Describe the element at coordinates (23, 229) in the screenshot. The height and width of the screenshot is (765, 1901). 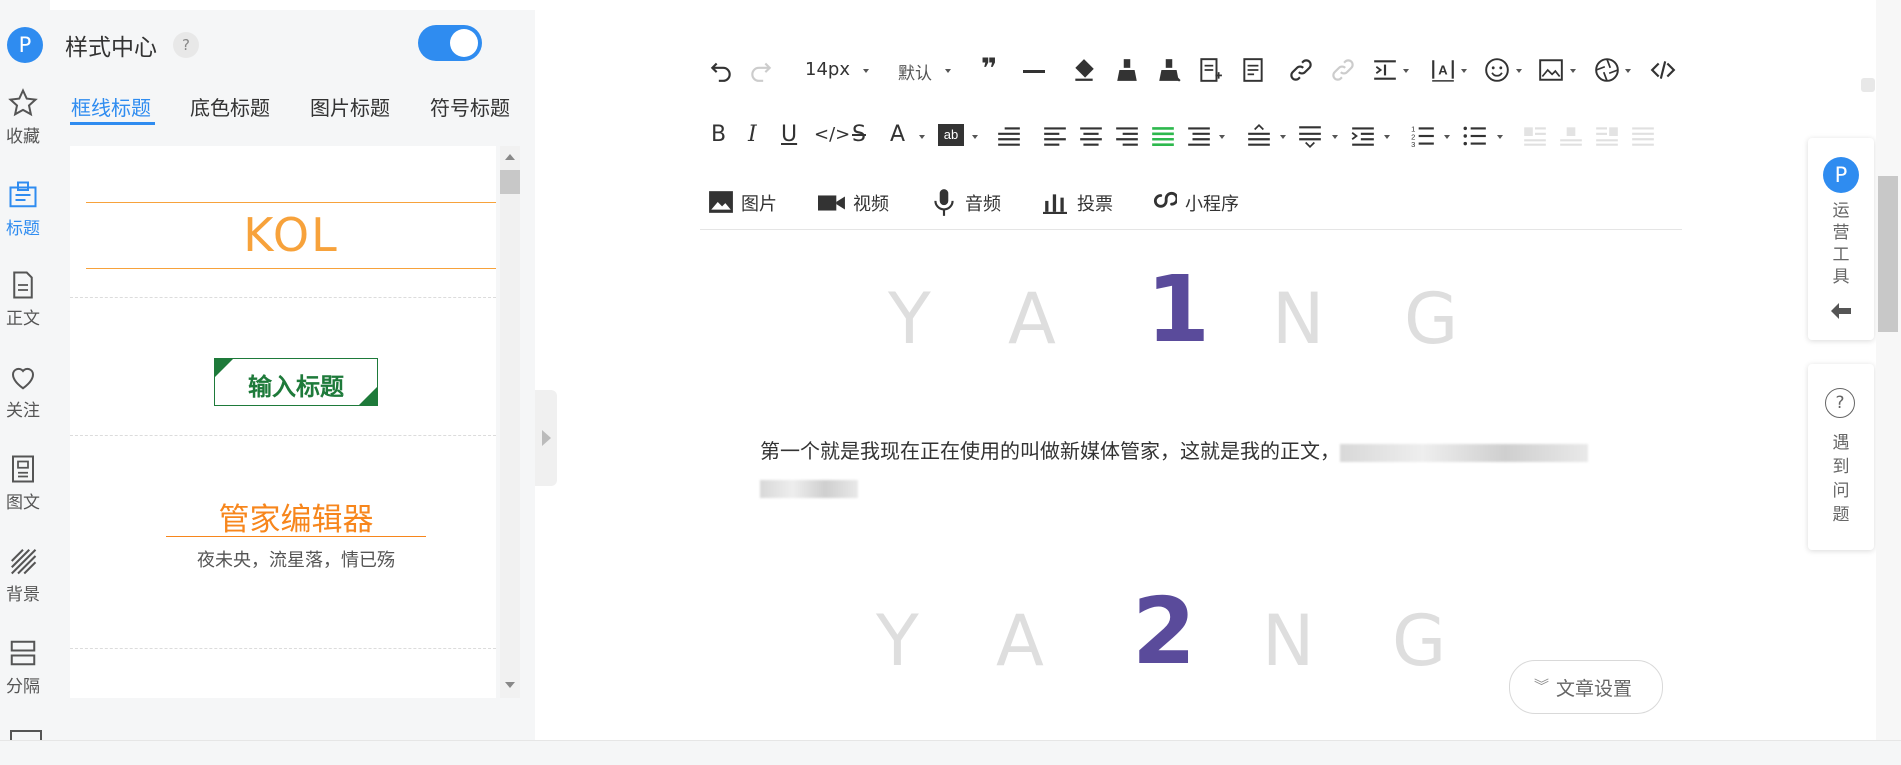
I see `rail-label: 标题` at that location.